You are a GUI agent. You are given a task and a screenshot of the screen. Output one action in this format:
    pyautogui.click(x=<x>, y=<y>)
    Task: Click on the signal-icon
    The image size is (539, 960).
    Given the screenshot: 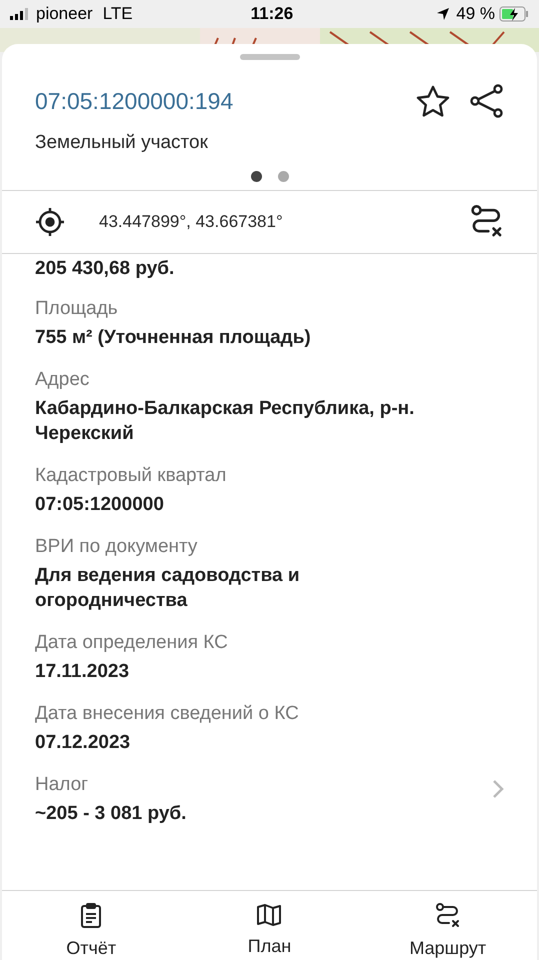 What is the action you would take?
    pyautogui.click(x=20, y=14)
    